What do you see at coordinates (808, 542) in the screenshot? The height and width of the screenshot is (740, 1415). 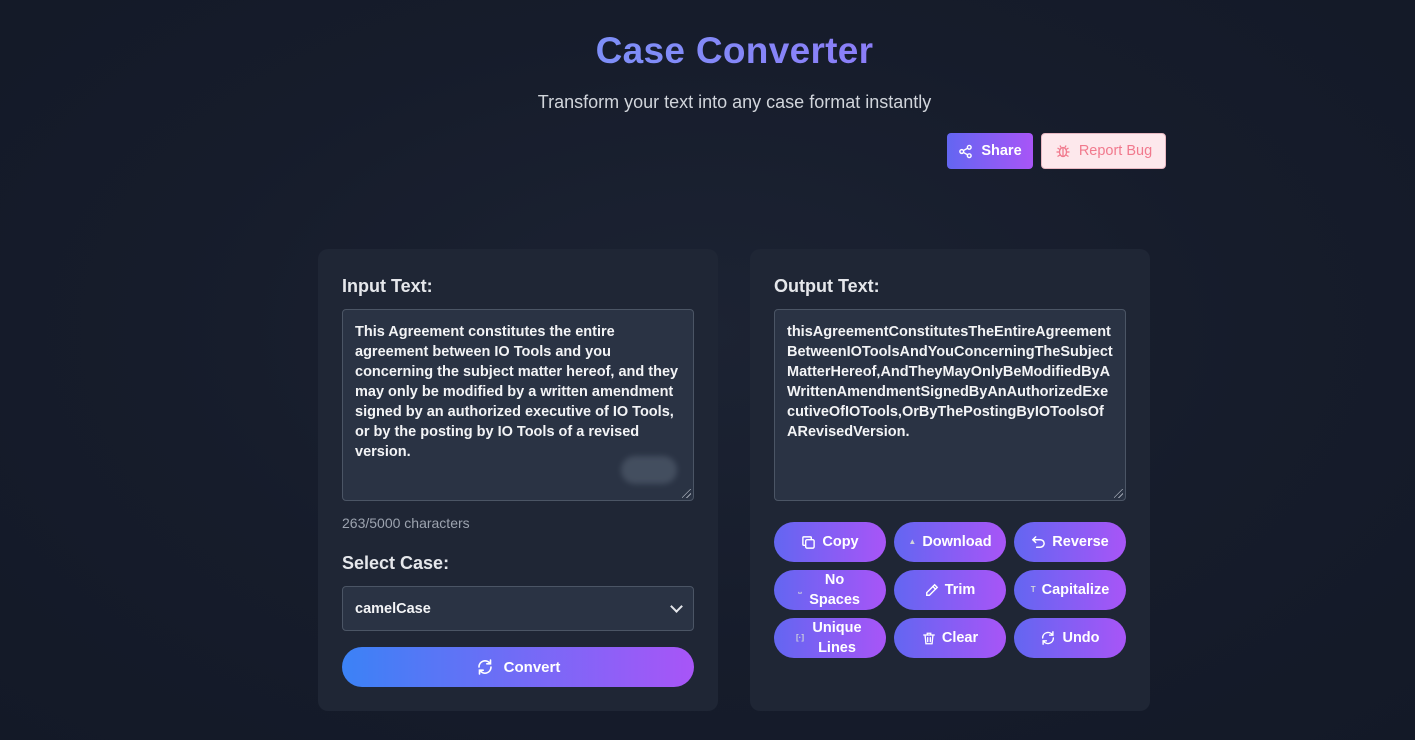 I see `copy-icon` at bounding box center [808, 542].